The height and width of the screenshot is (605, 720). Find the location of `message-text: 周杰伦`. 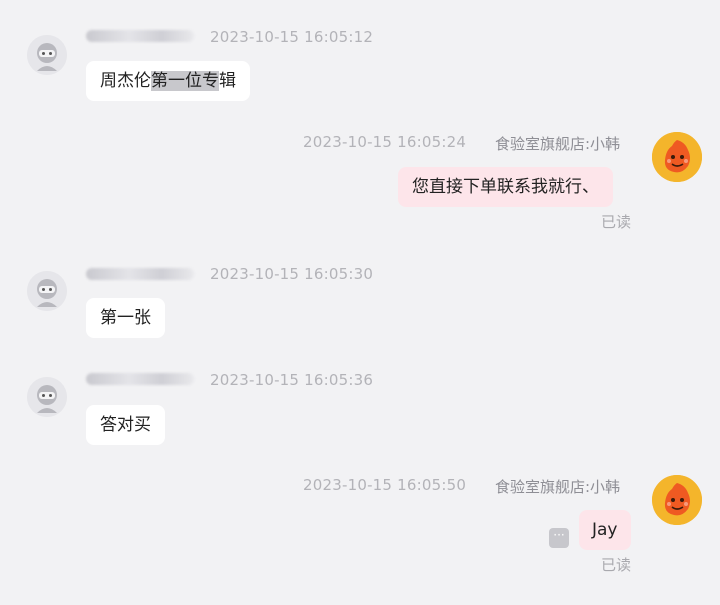

message-text: 周杰伦 is located at coordinates (125, 81).